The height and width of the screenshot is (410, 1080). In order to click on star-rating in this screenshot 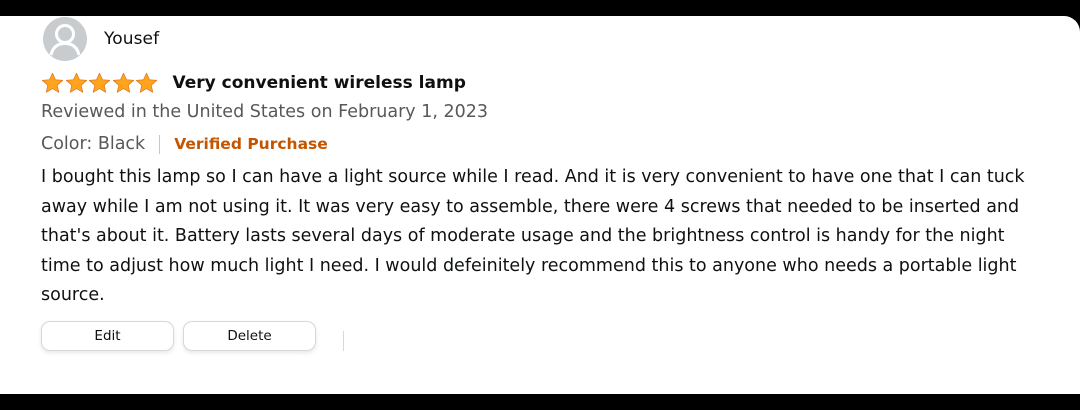, I will do `click(100, 83)`.